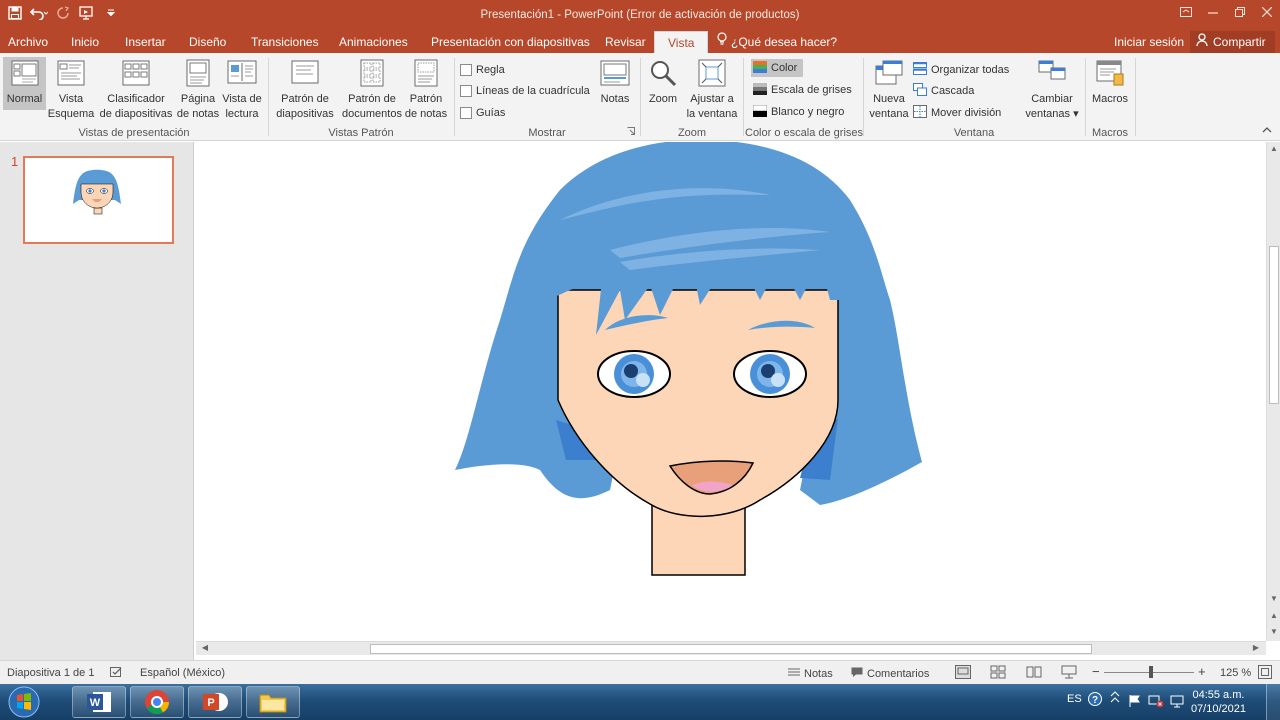 This screenshot has width=1280, height=720. Describe the element at coordinates (1274, 631) in the screenshot. I see `next-slide-icon: ▼` at that location.